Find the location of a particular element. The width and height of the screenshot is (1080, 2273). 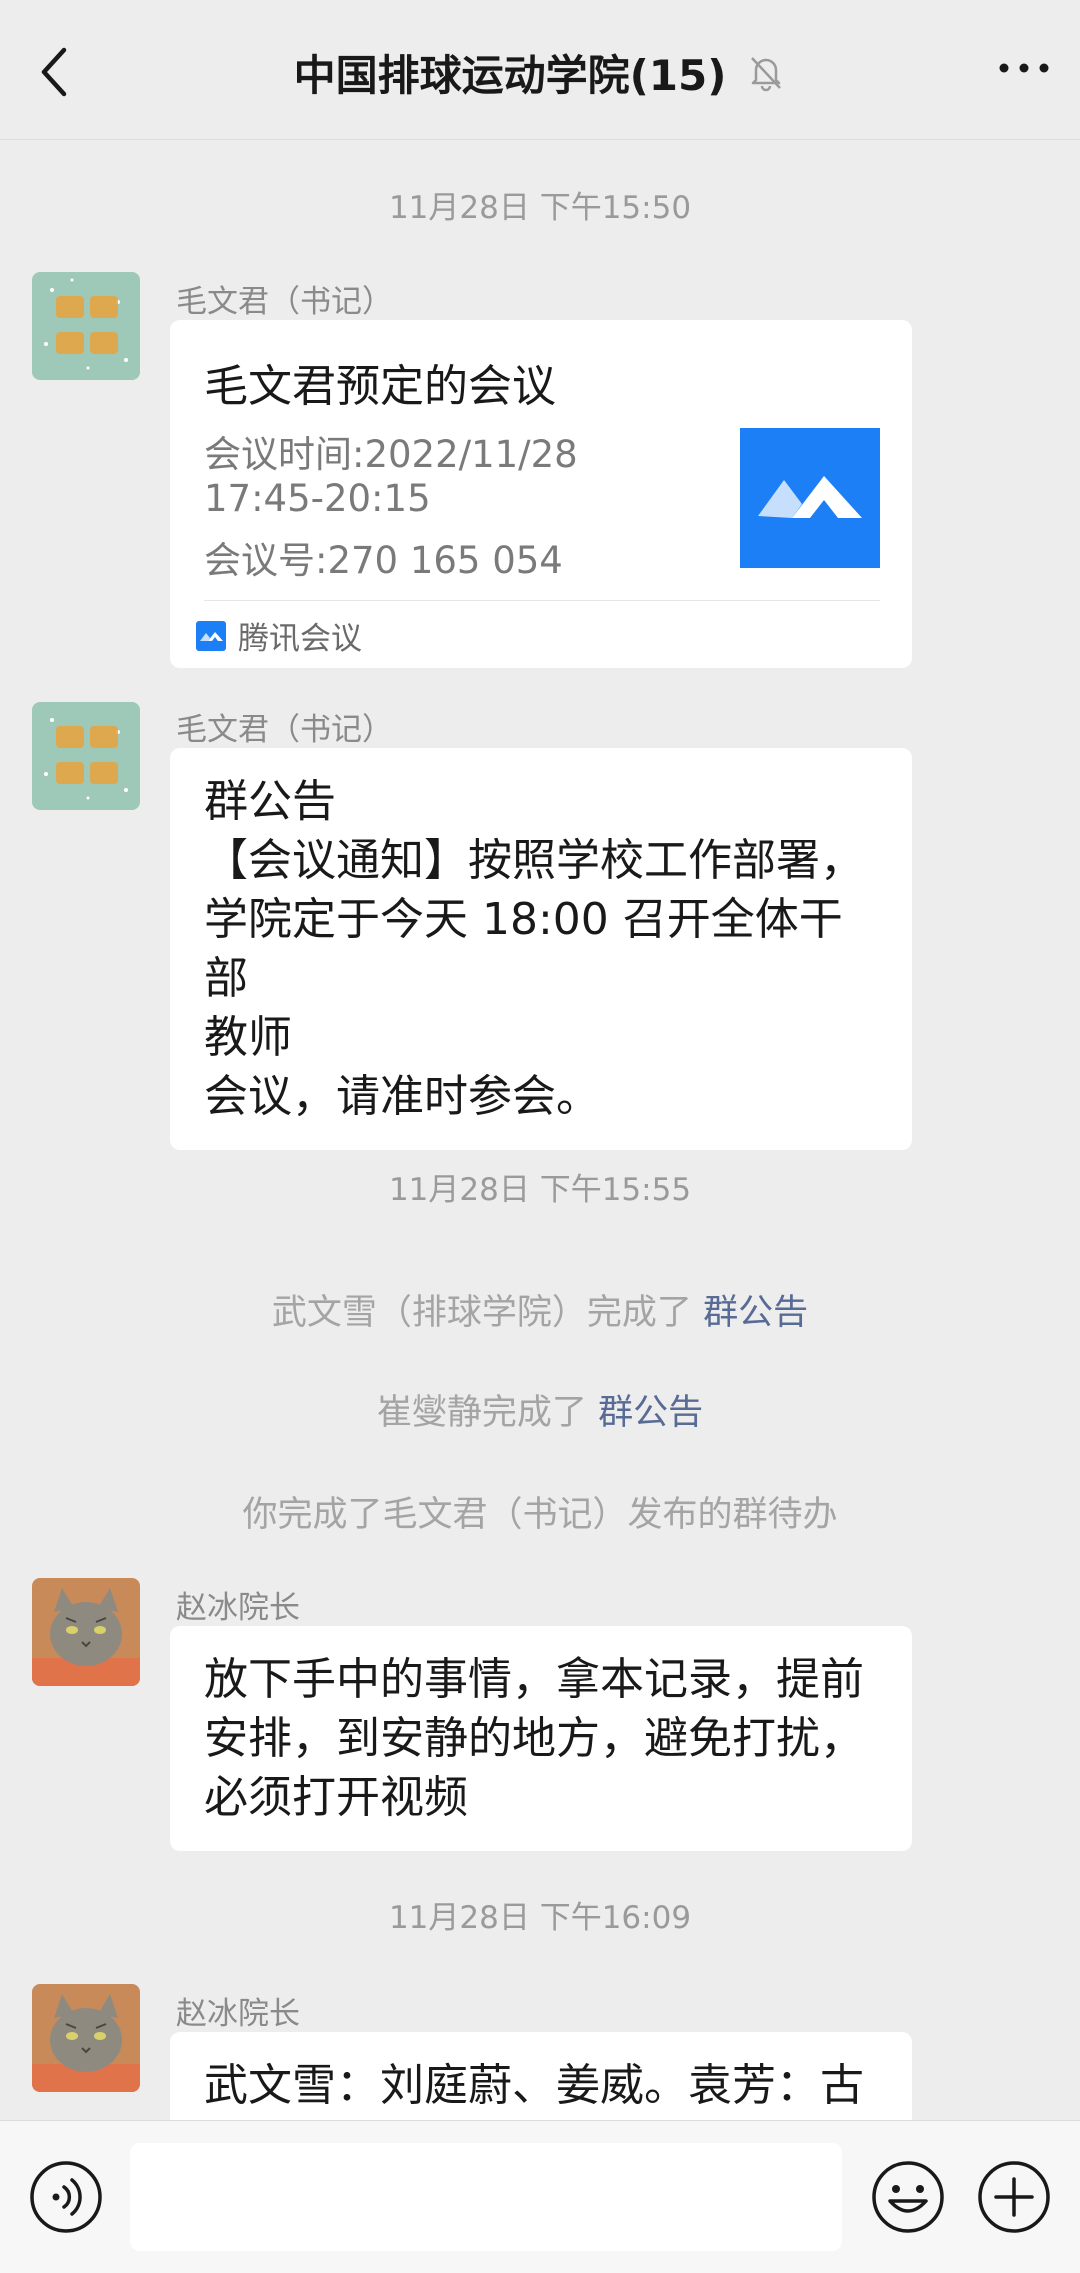

title-area: 中国排球运动学院(15) is located at coordinates (540, 72).